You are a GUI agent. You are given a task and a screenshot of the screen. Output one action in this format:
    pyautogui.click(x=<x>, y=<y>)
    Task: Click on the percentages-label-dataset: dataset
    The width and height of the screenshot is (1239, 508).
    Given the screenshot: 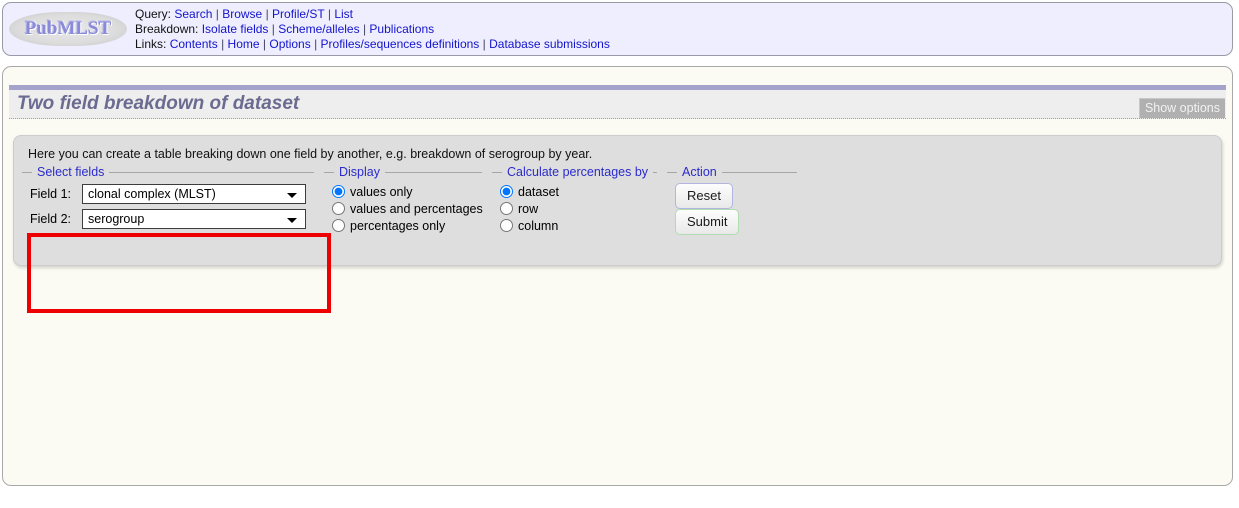 What is the action you would take?
    pyautogui.click(x=538, y=192)
    